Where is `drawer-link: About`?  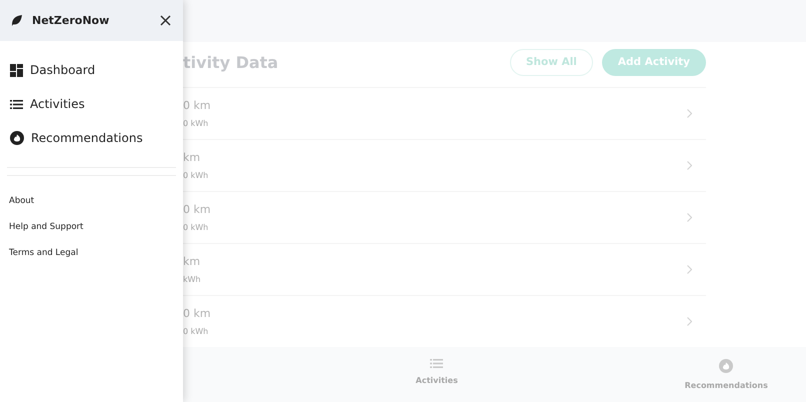 drawer-link: About is located at coordinates (96, 200).